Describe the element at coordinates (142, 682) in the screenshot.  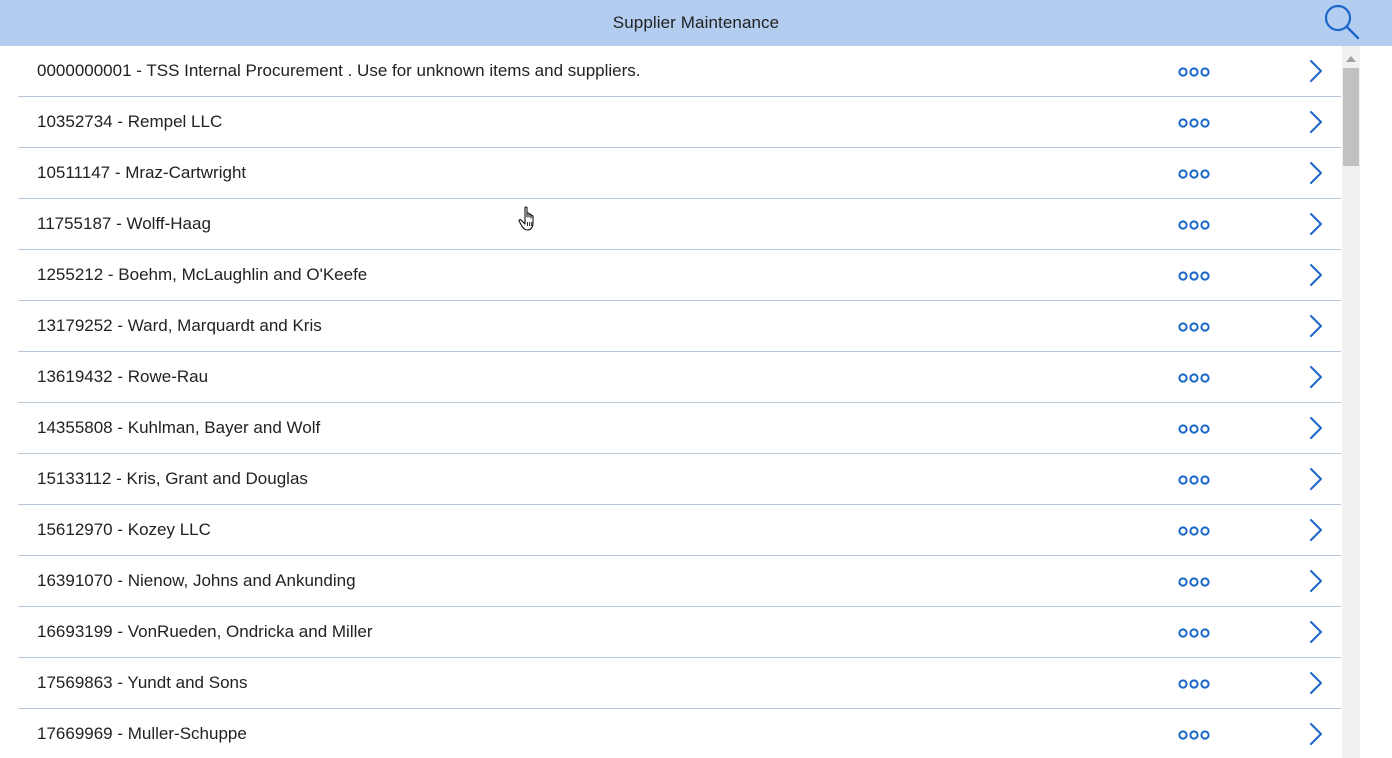
I see `supplier-label: 17569863 - Yundt and Sons` at that location.